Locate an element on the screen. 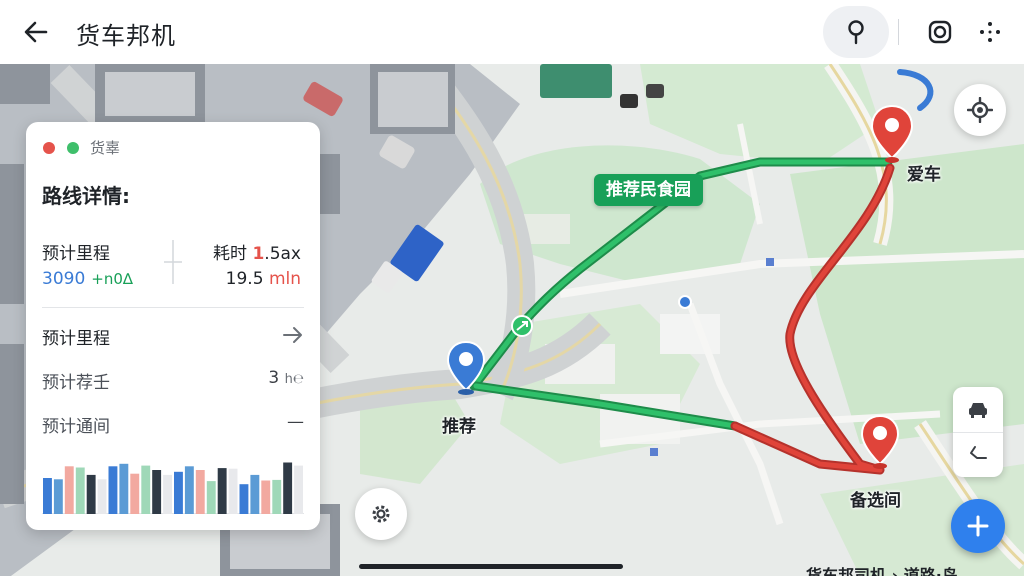 The width and height of the screenshot is (1024, 576). panel-tag: 货辜 is located at coordinates (105, 148).